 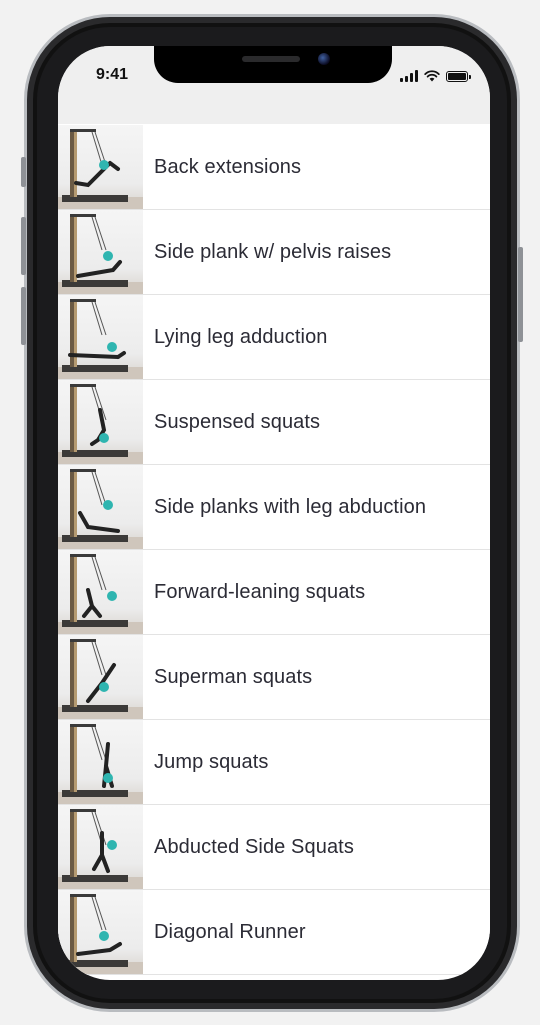 I want to click on exercise-row: Back extensions, so click(x=274, y=167).